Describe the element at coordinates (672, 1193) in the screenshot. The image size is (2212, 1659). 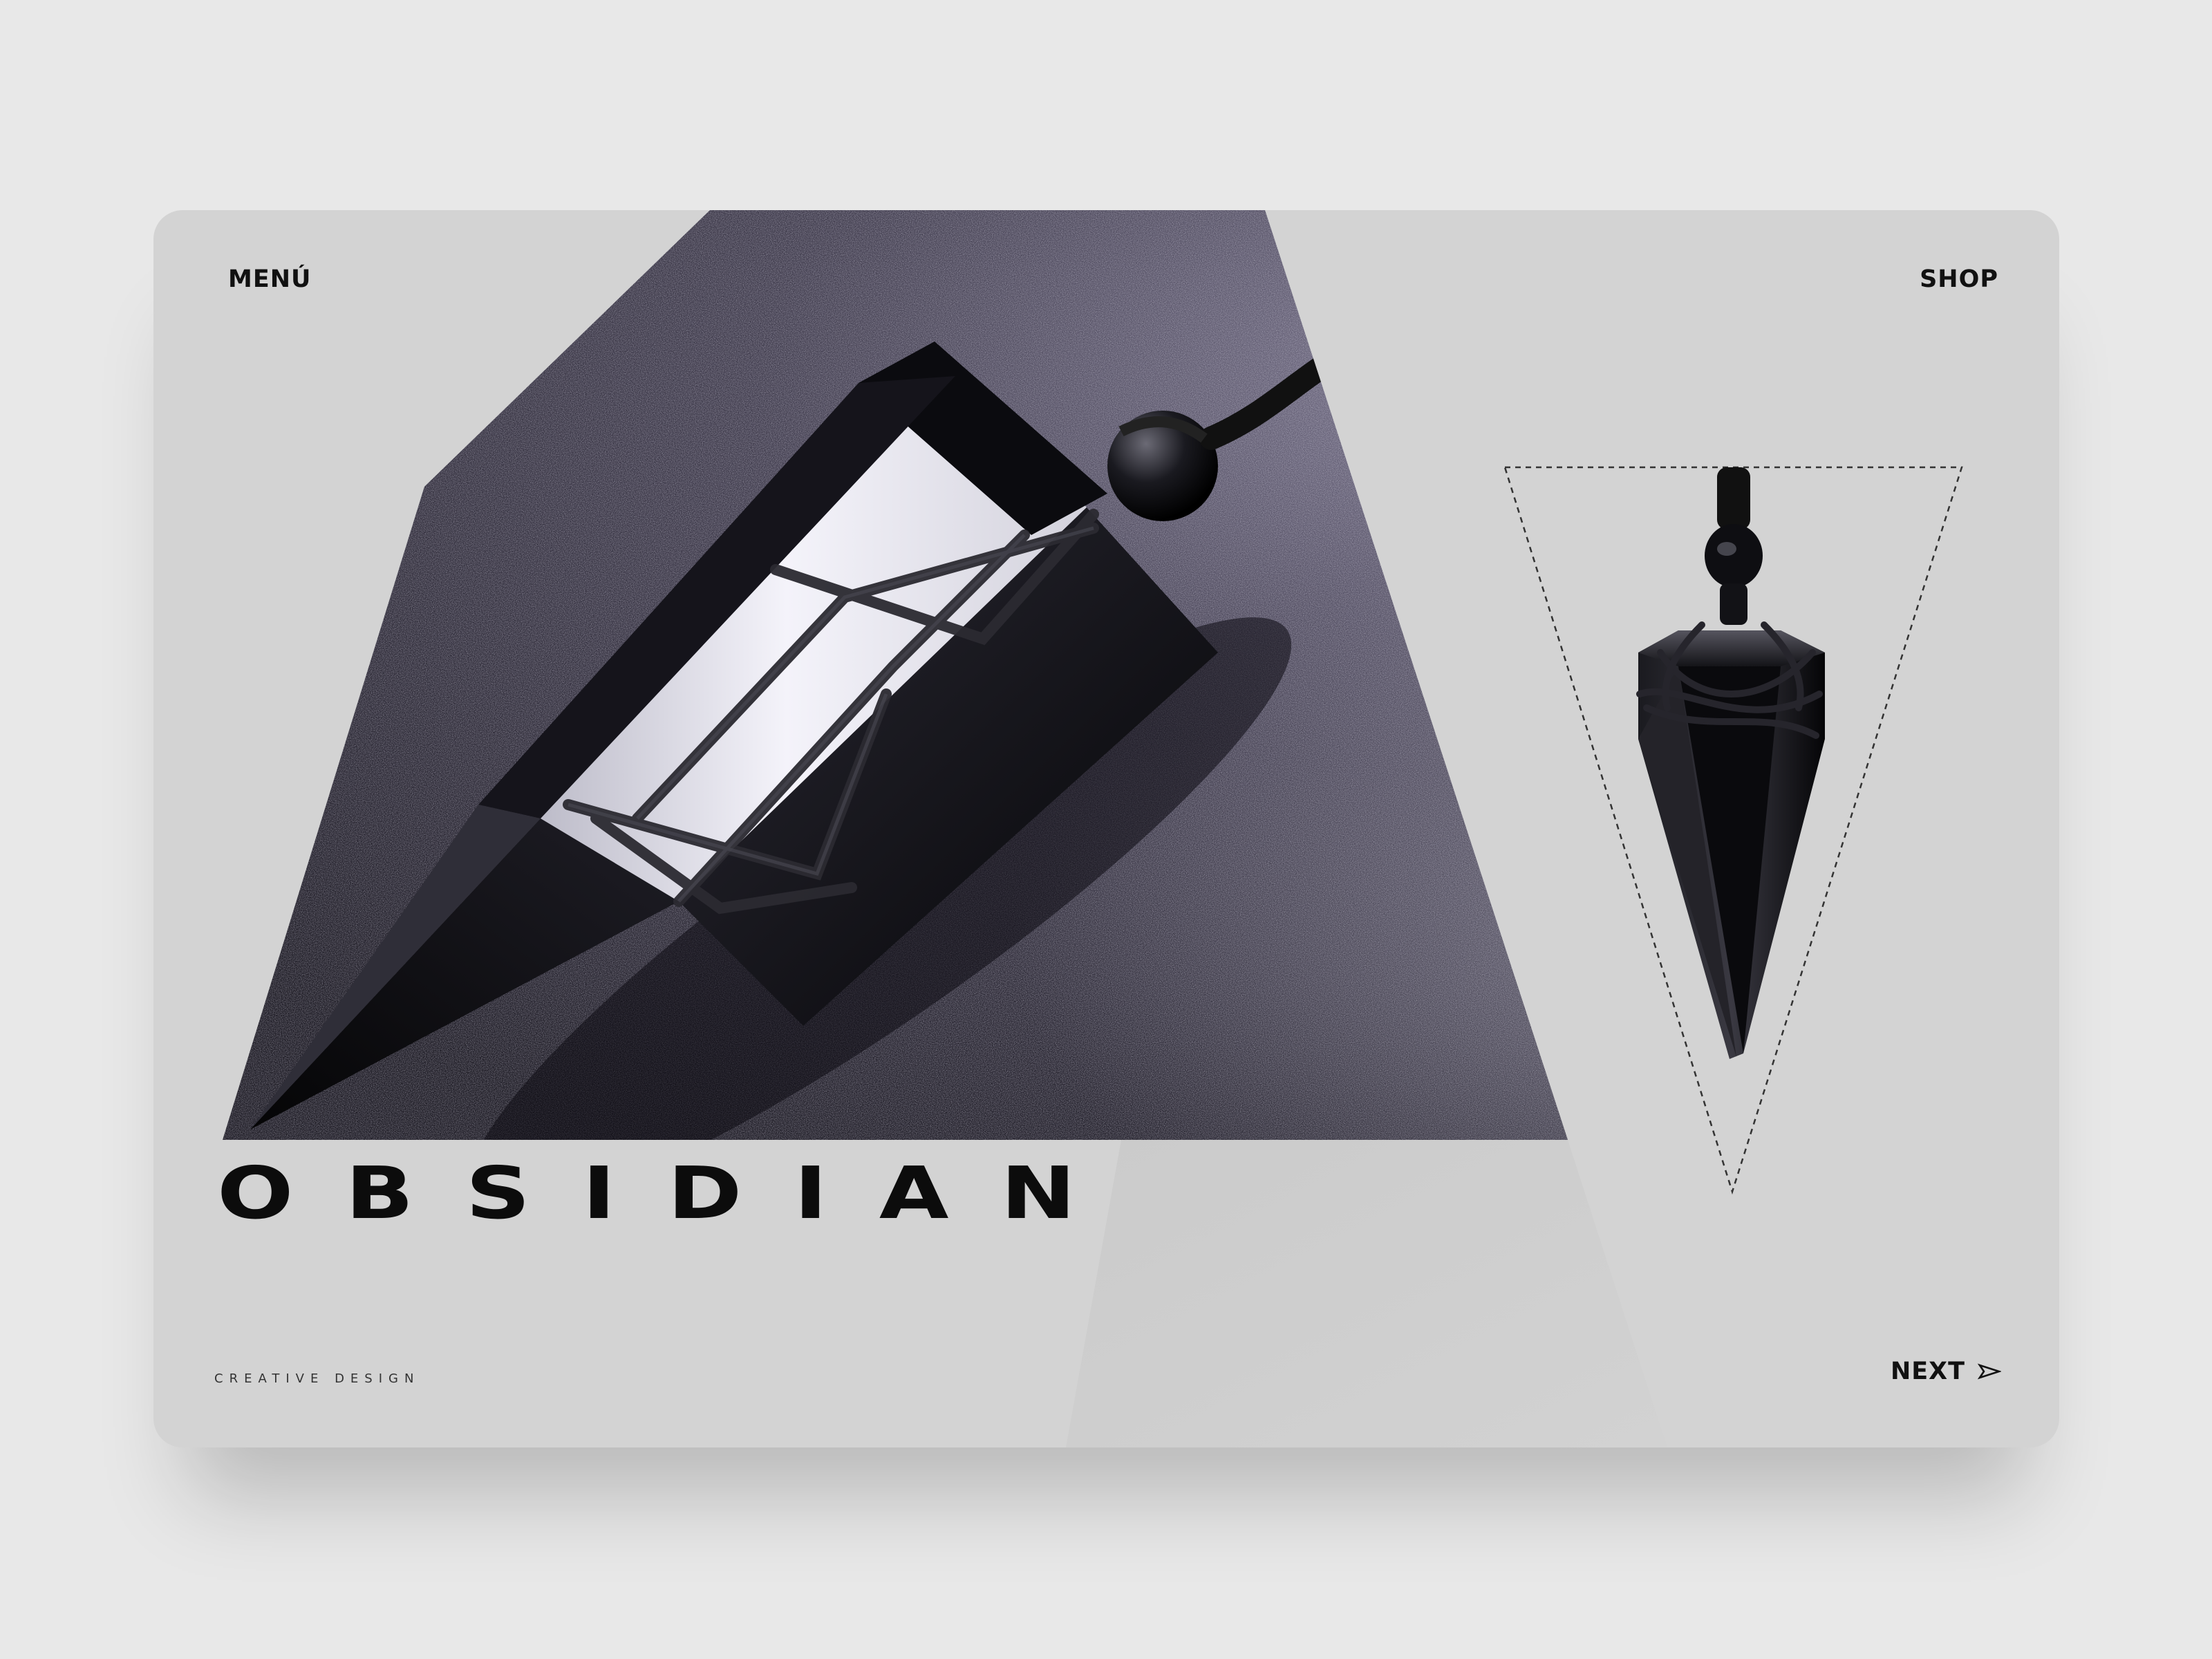
I see `product-title: OBSIDIAN` at that location.